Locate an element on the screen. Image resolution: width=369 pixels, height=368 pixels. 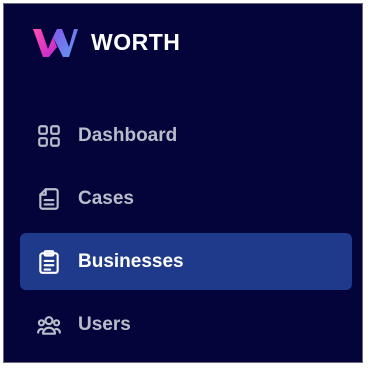
document-icon is located at coordinates (49, 199).